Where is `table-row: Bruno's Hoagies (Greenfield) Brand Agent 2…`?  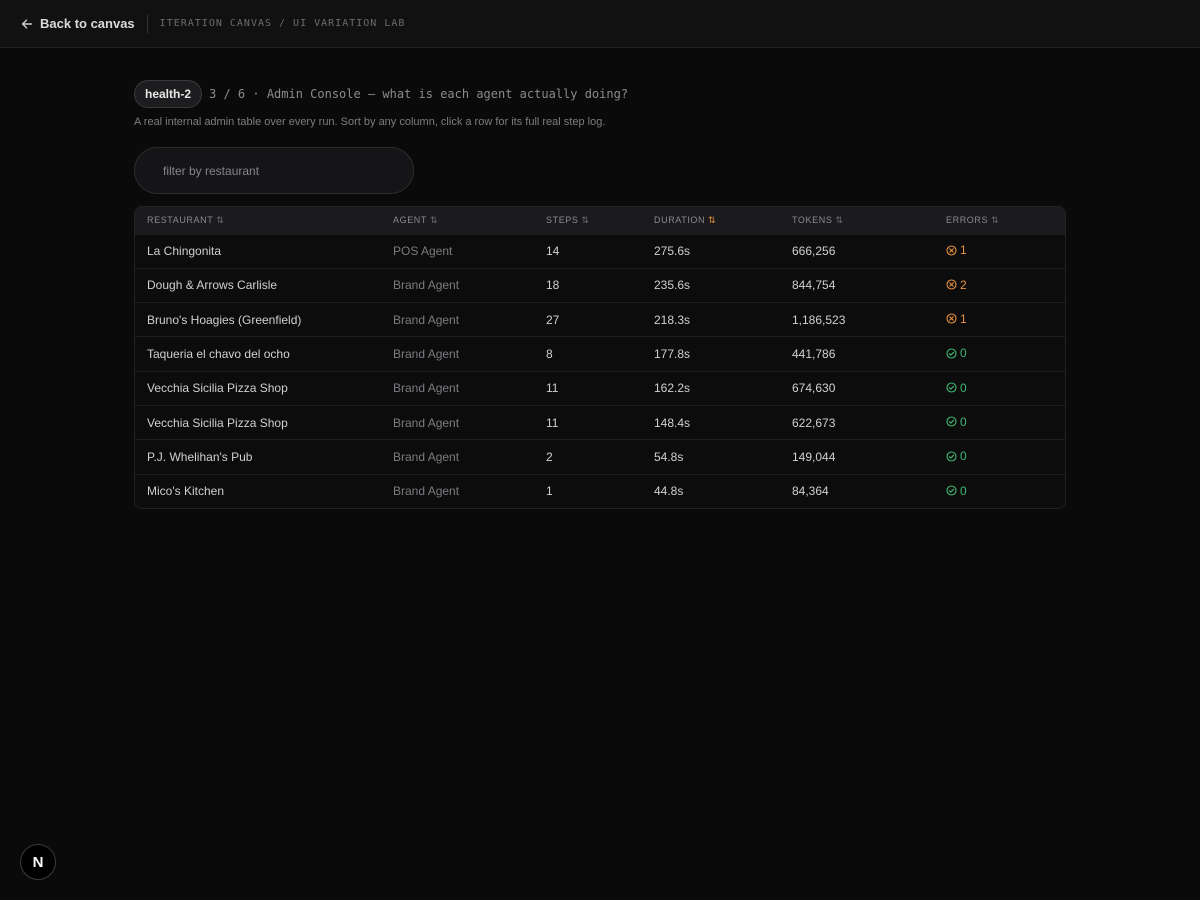 table-row: Bruno's Hoagies (Greenfield) Brand Agent 2… is located at coordinates (600, 319).